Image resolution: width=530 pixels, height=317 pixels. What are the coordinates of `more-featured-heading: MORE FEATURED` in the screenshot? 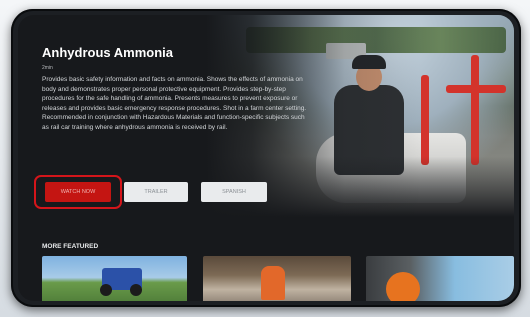 It's located at (70, 246).